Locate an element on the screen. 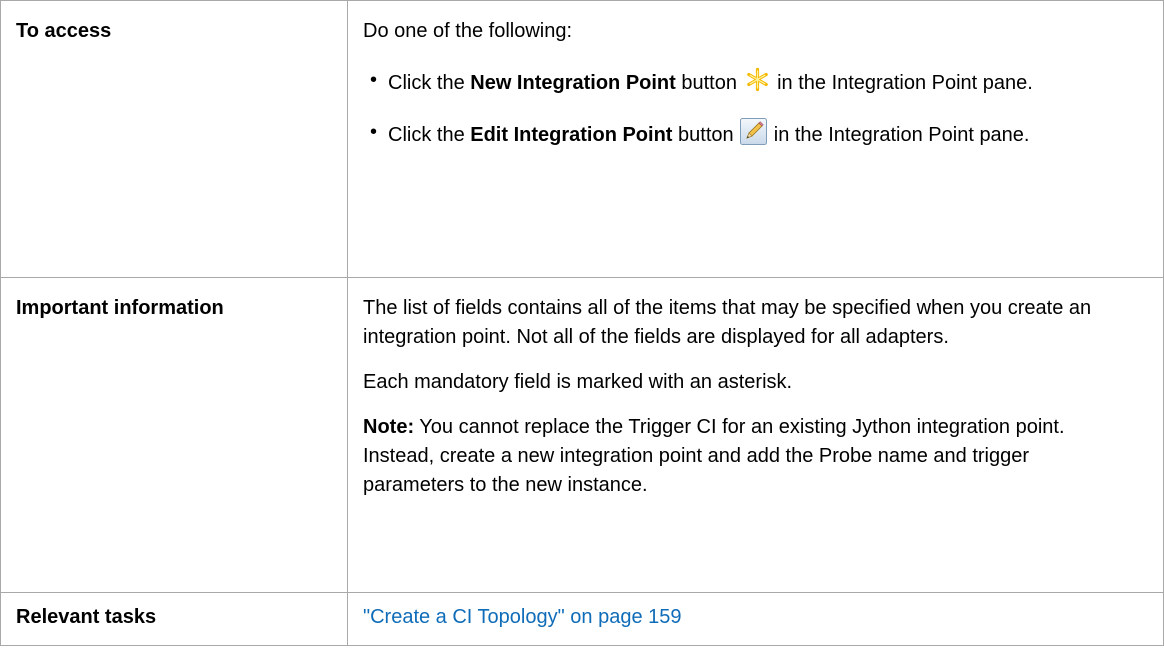  edit-pencil-icon is located at coordinates (754, 131).